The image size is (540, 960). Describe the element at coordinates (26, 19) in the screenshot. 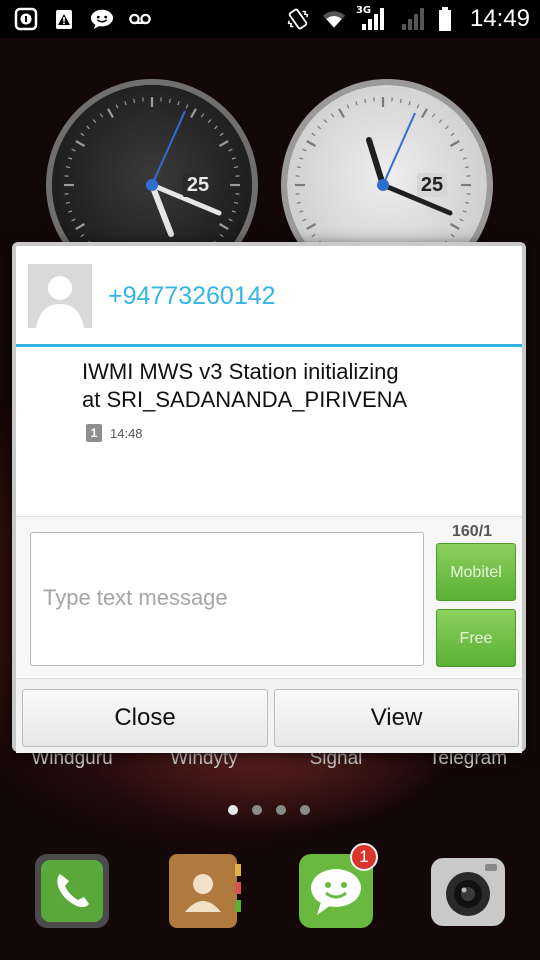

I see `info-icon` at that location.